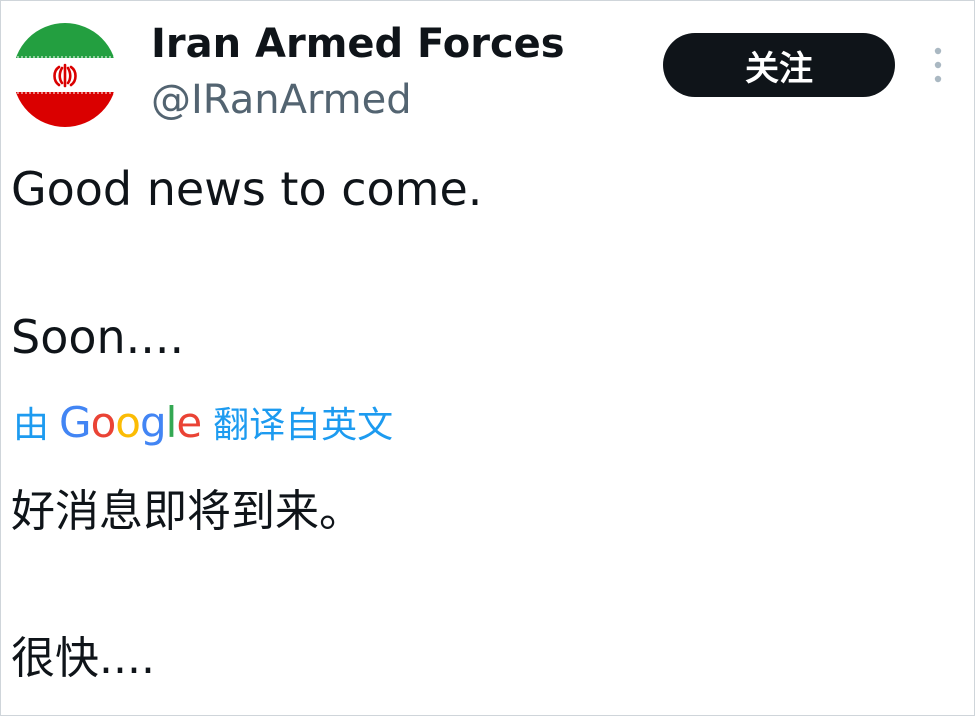 This screenshot has height=716, width=975. What do you see at coordinates (153, 422) in the screenshot?
I see `google-logo-letter: g` at bounding box center [153, 422].